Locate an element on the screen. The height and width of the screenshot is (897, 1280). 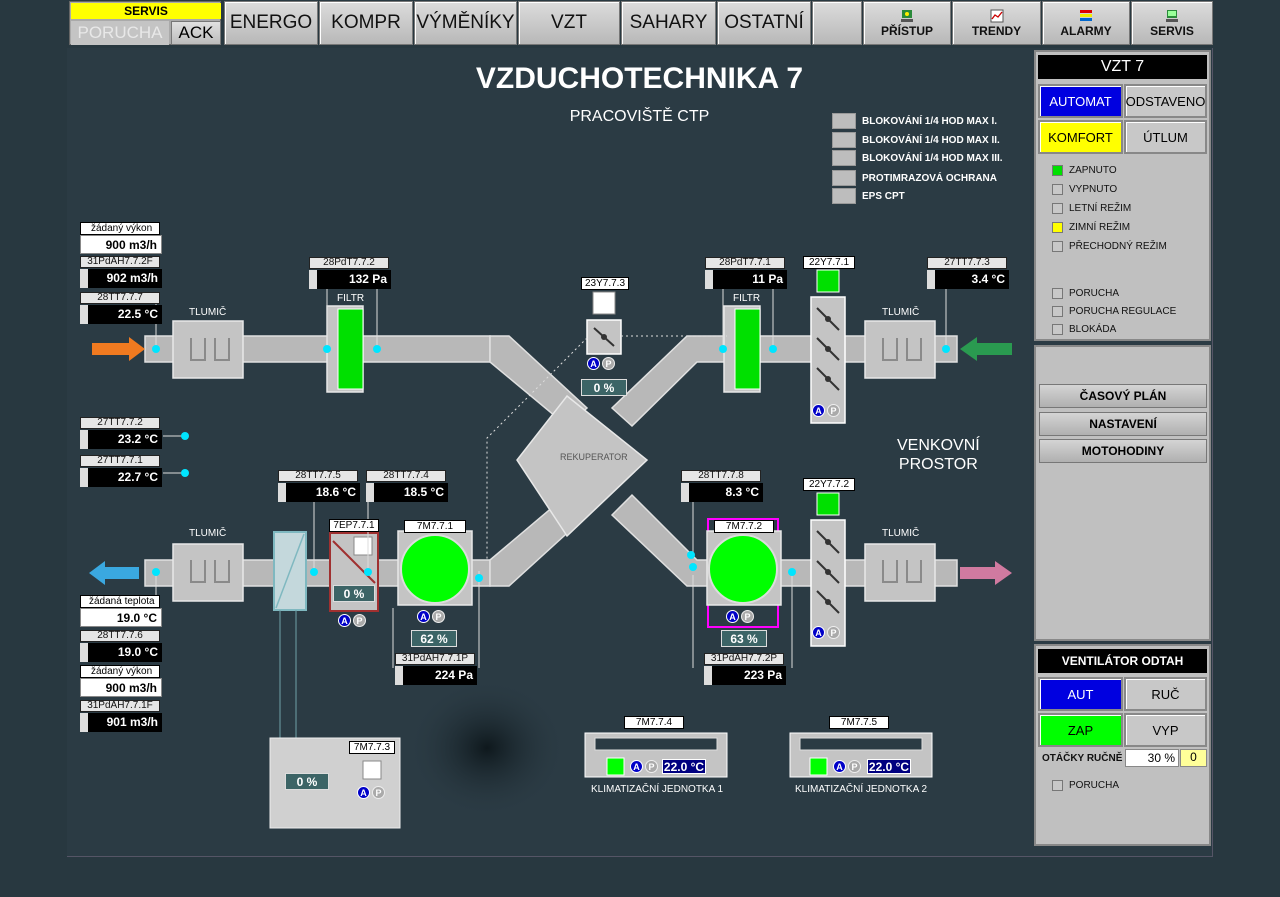
fault-blokada: BLOKÁDA is located at coordinates (1084, 329).